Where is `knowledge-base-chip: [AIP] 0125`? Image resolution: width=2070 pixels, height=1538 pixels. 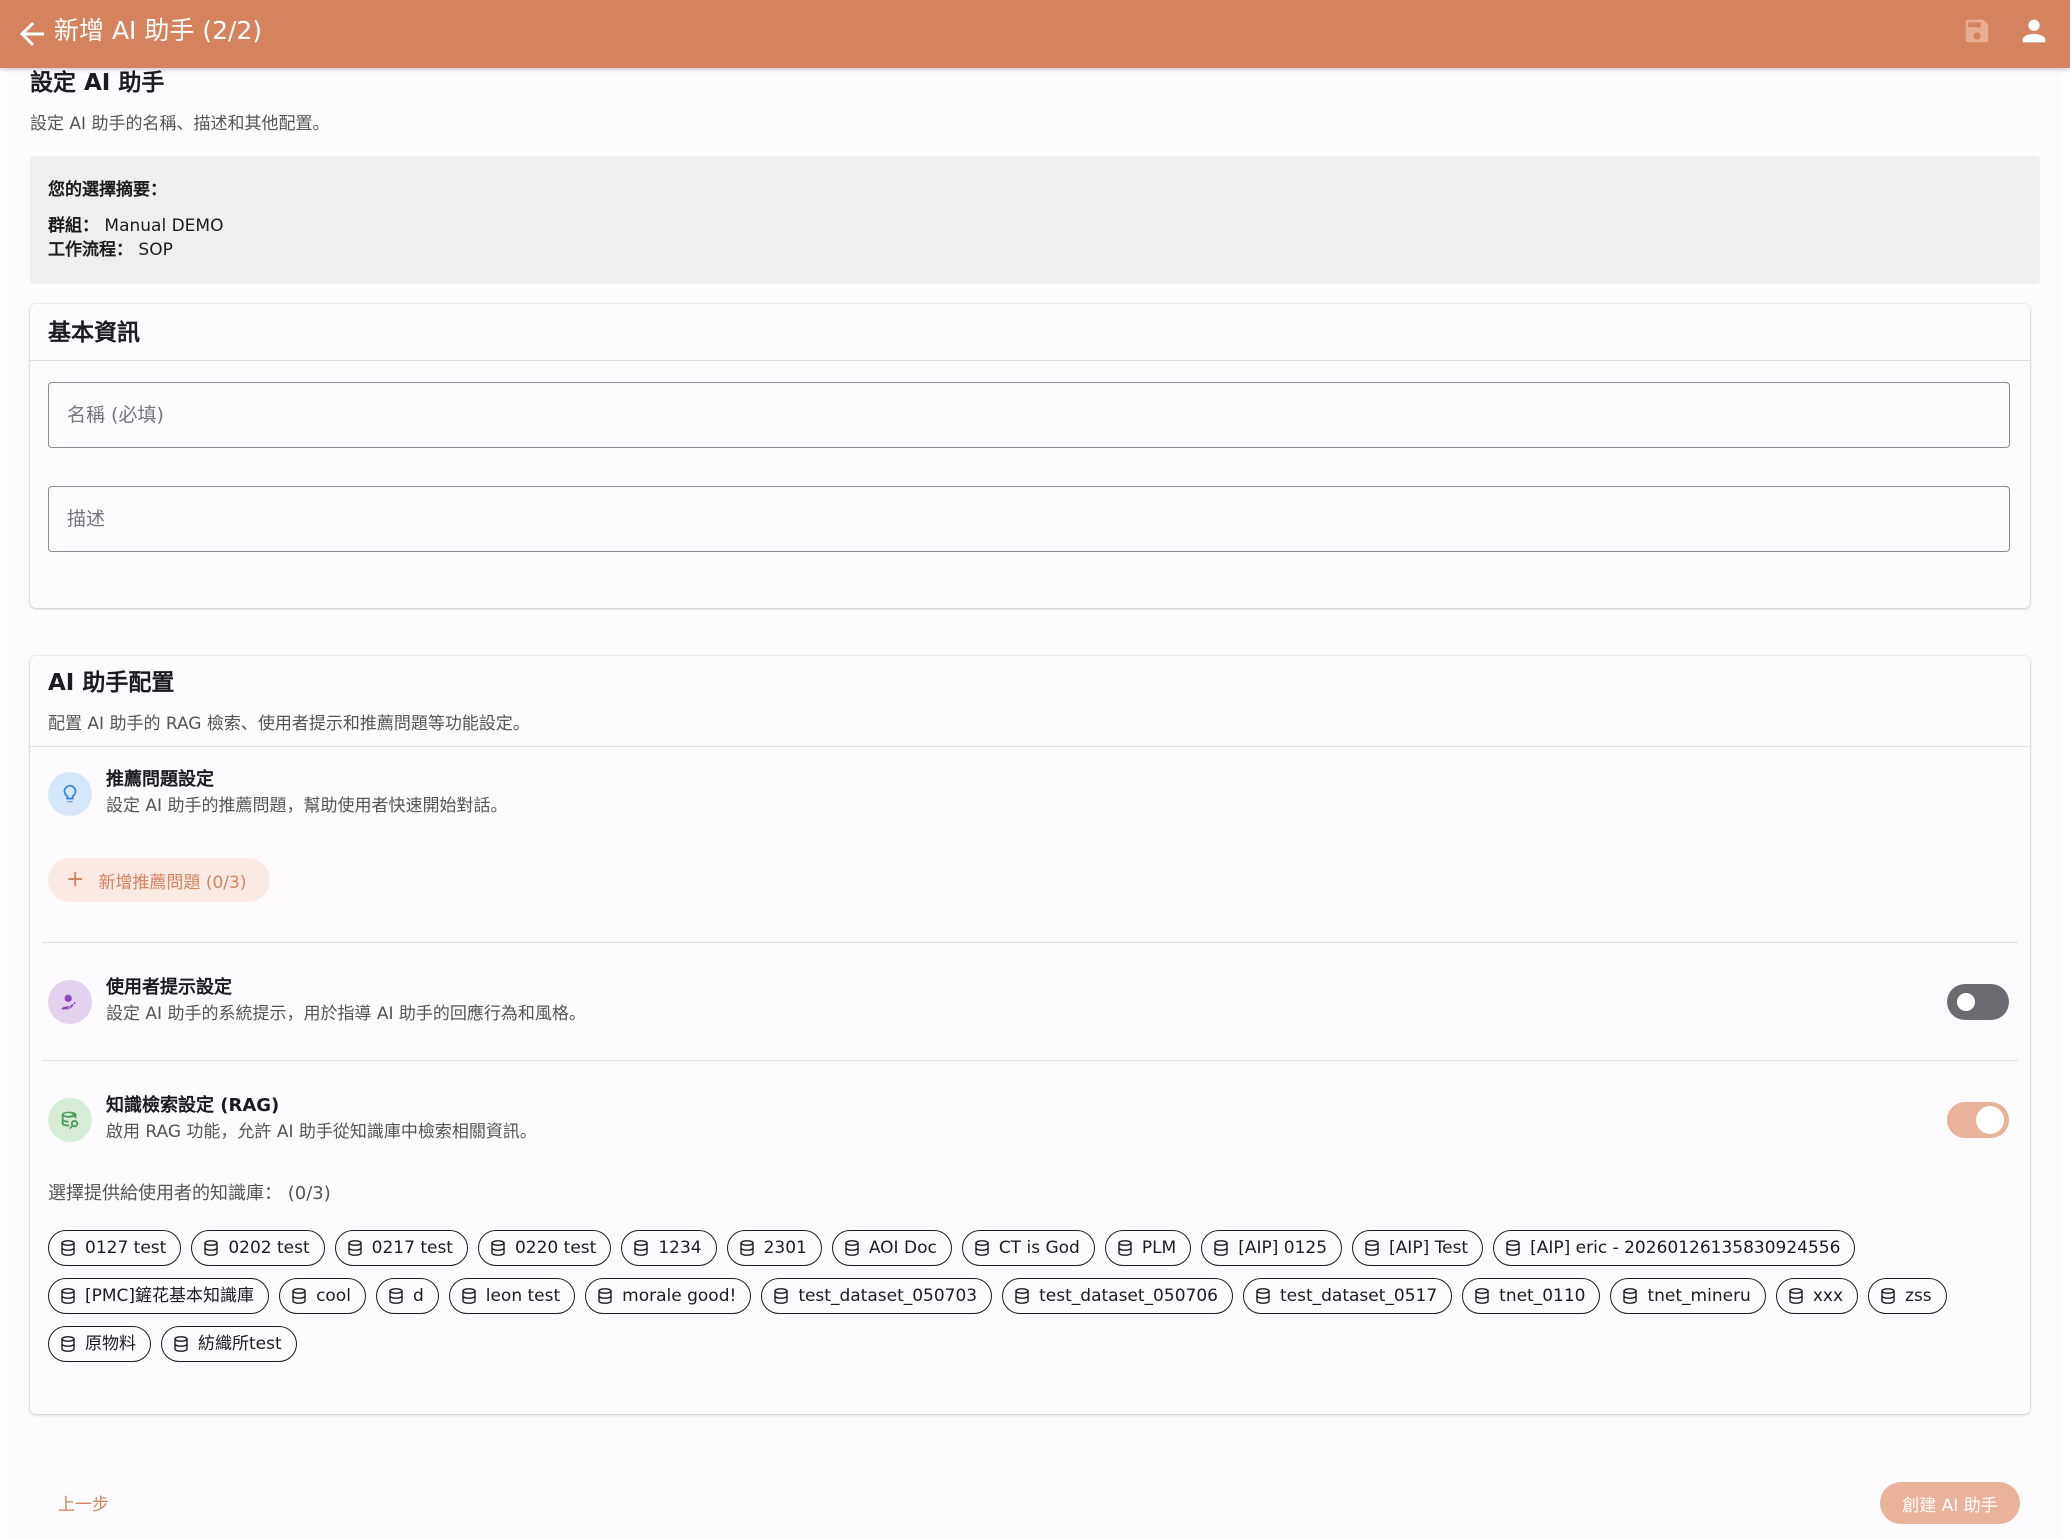
knowledge-base-chip: [AIP] 0125 is located at coordinates (1272, 1248).